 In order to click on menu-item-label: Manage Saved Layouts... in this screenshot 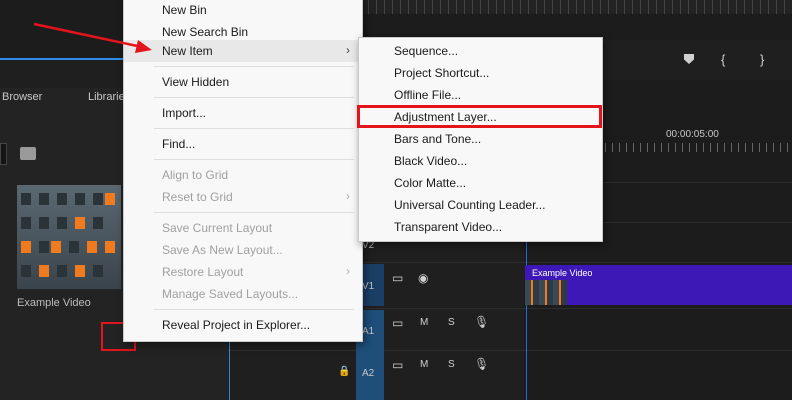, I will do `click(230, 294)`.